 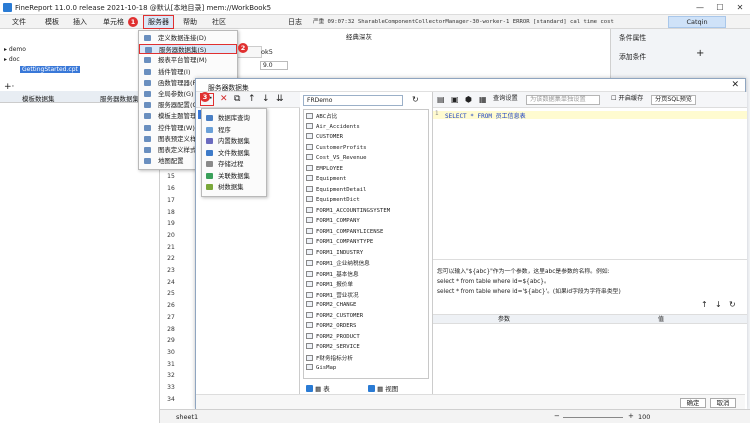 What do you see at coordinates (333, 336) in the screenshot?
I see `table-item: FORM2_PRODUCT` at bounding box center [333, 336].